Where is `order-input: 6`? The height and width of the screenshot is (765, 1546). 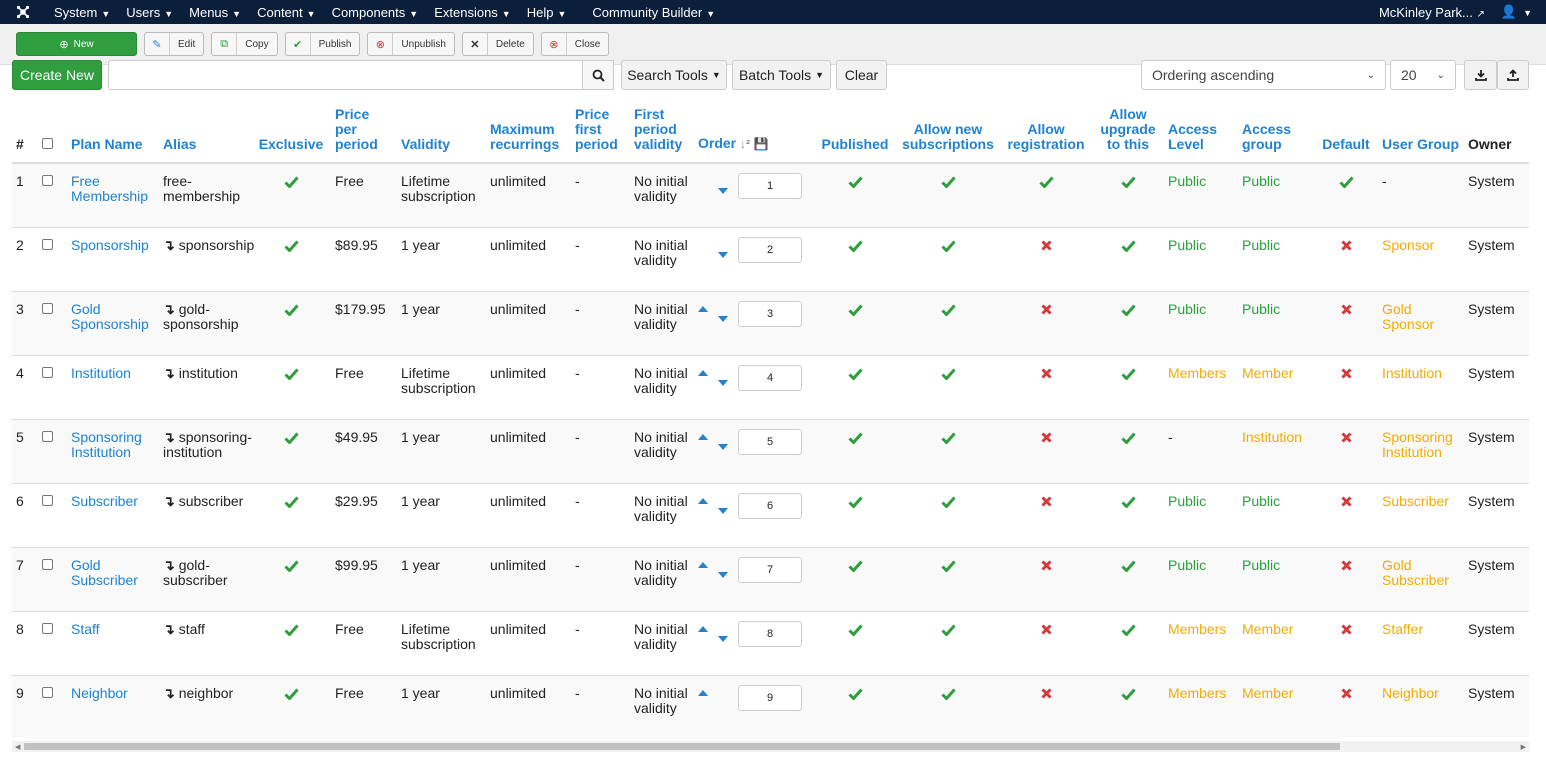 order-input: 6 is located at coordinates (770, 505).